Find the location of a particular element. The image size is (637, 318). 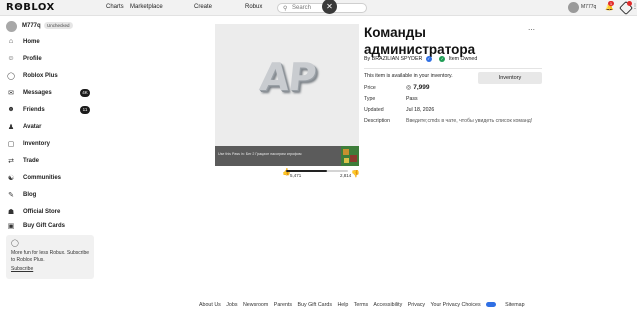

inventory-button: Inventory is located at coordinates (510, 78).